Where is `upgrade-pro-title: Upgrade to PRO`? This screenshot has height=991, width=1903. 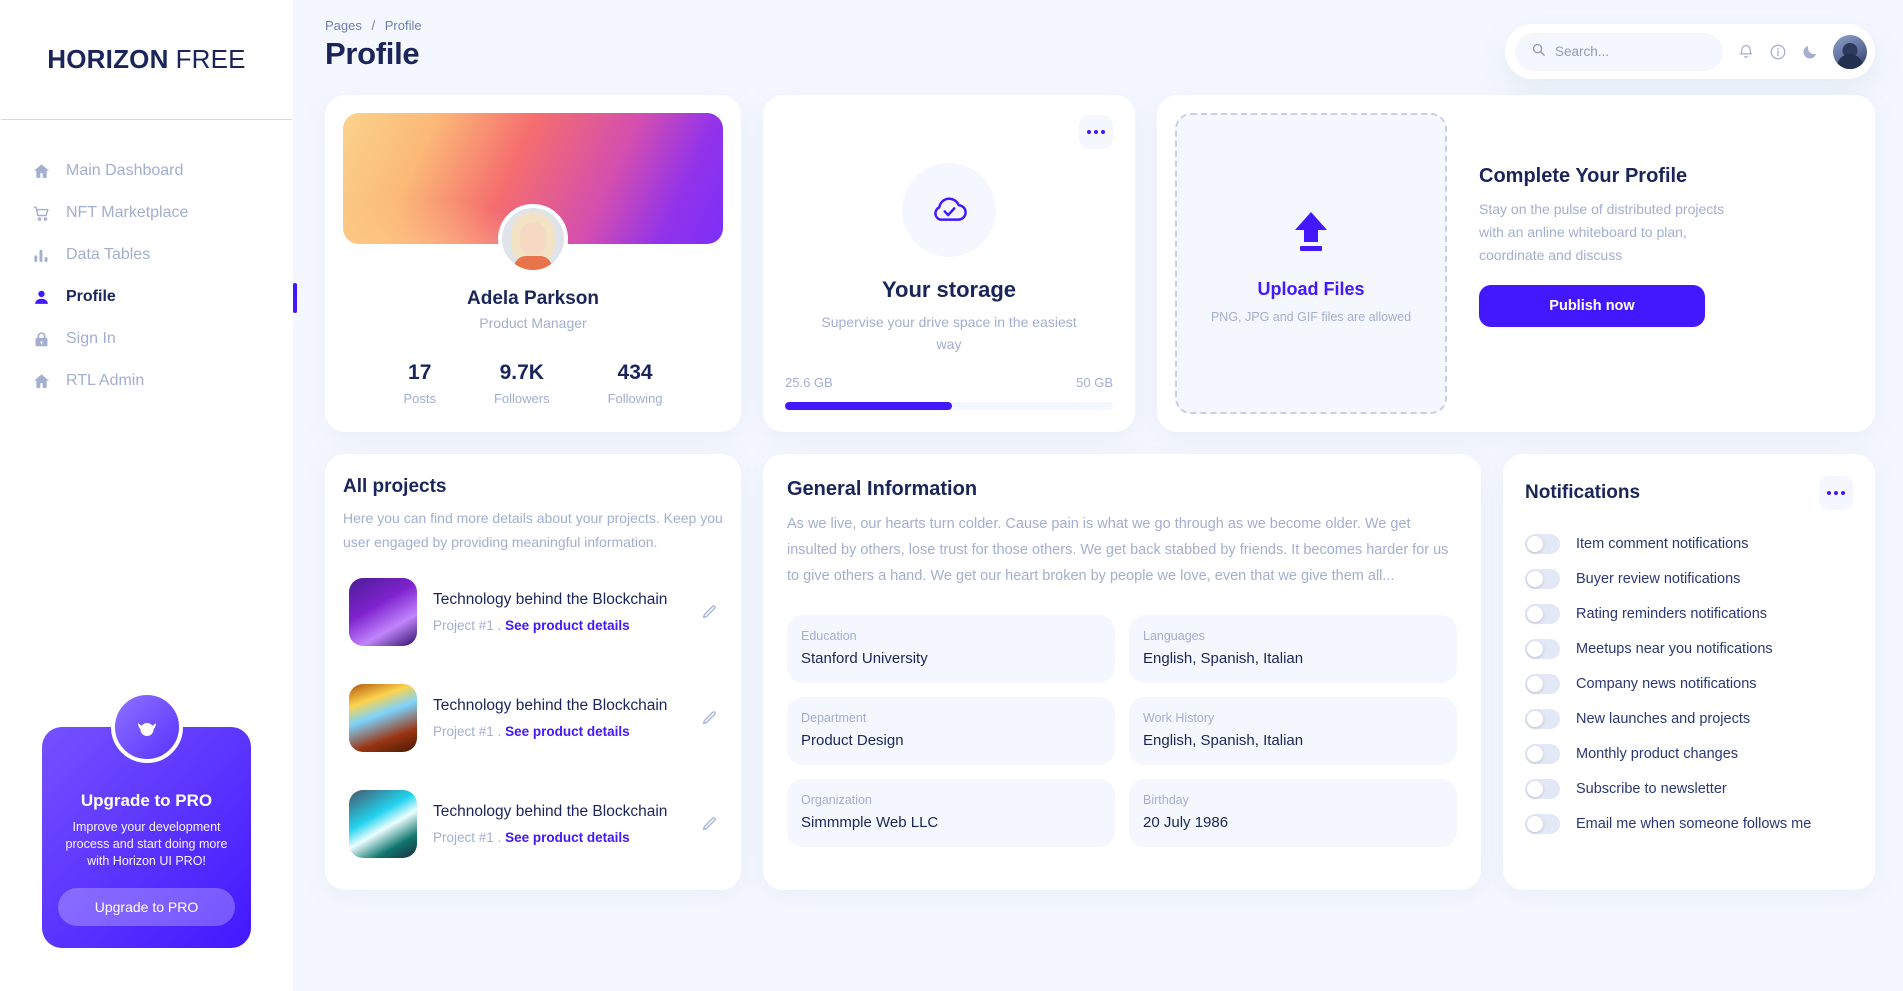
upgrade-pro-title: Upgrade to PRO is located at coordinates (146, 800).